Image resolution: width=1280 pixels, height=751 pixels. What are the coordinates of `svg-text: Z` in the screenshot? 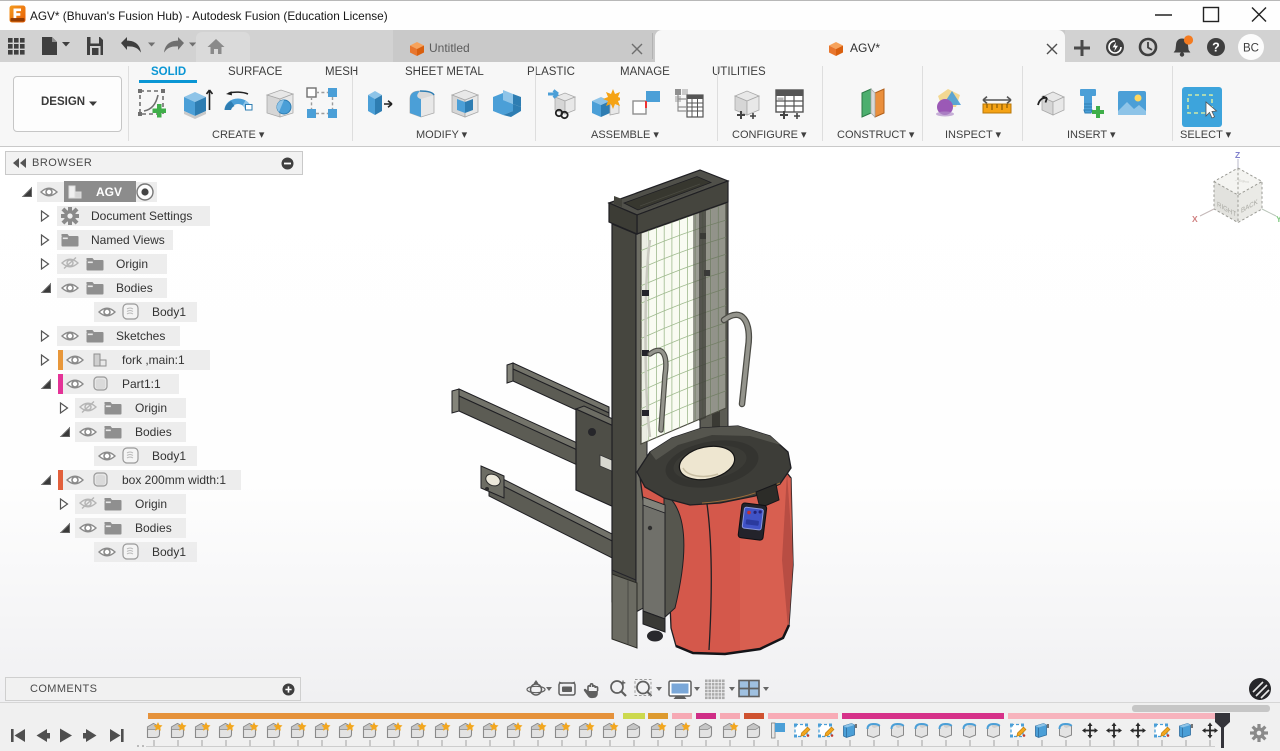 It's located at (1237, 155).